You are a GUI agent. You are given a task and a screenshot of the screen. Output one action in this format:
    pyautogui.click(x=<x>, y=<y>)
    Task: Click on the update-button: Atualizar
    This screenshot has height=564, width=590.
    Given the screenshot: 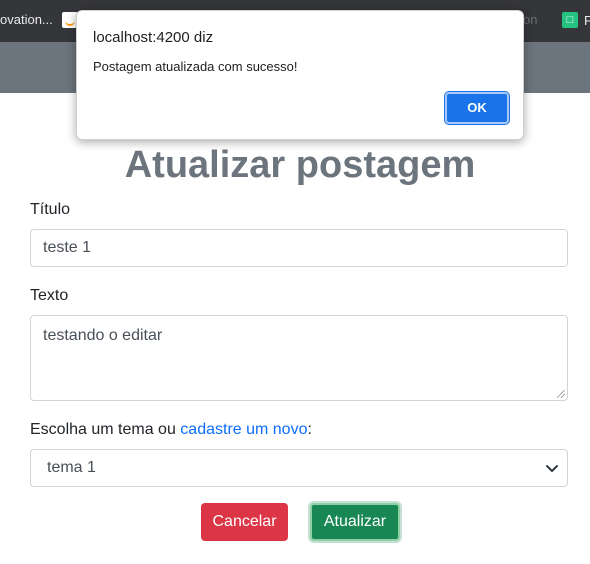 What is the action you would take?
    pyautogui.click(x=355, y=522)
    